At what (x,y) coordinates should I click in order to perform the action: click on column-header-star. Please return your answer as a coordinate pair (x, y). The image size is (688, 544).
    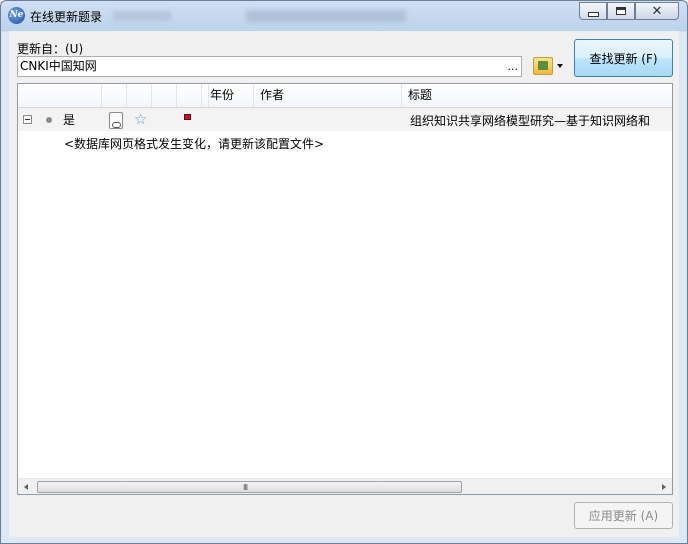
    Looking at the image, I should click on (139, 95).